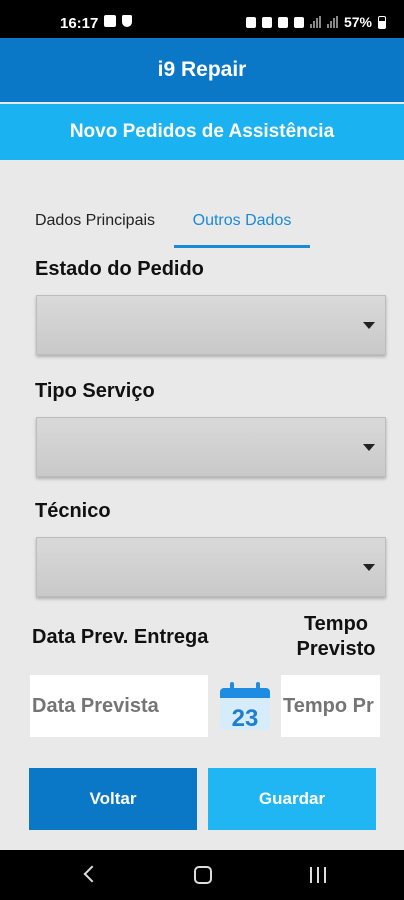 This screenshot has width=404, height=900. What do you see at coordinates (79, 23) in the screenshot?
I see `status-time: 16:17` at bounding box center [79, 23].